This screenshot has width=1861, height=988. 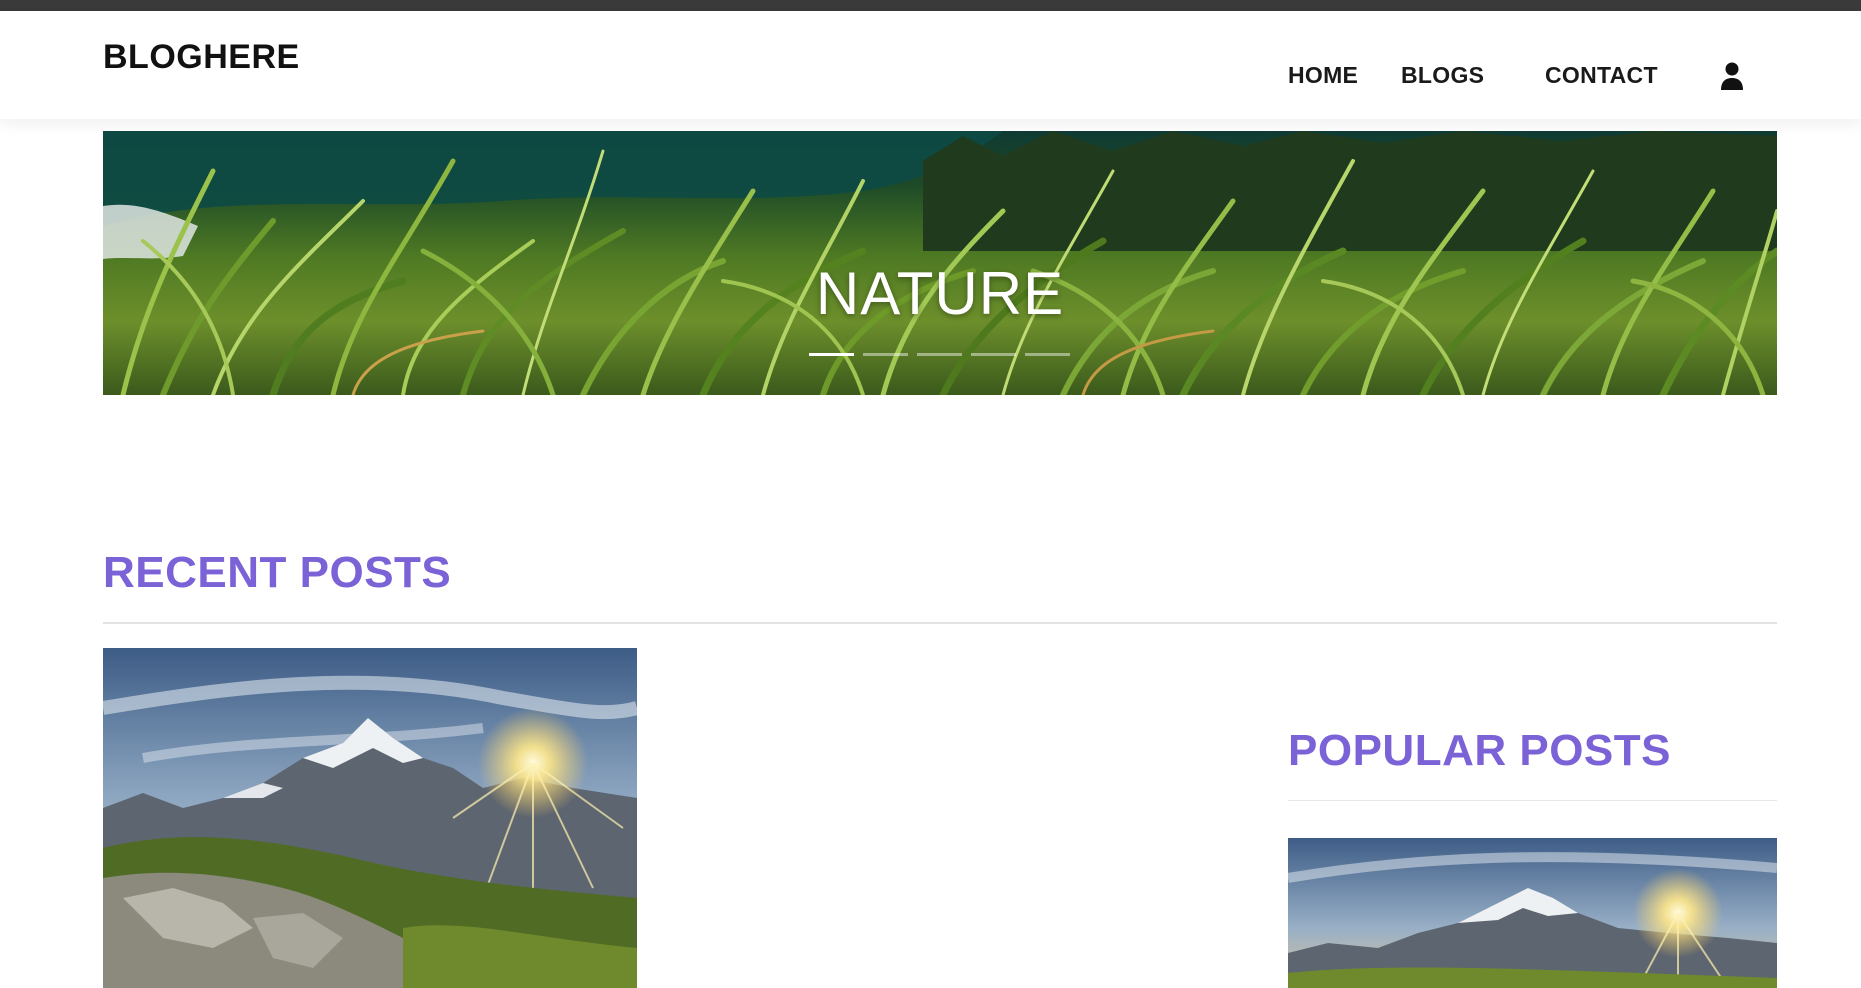 I want to click on nav-link-home: HOME, so click(x=1323, y=75).